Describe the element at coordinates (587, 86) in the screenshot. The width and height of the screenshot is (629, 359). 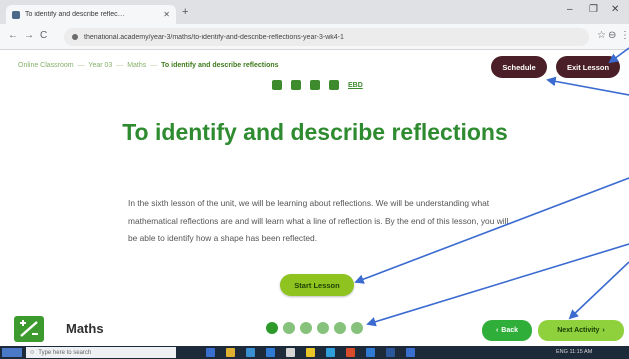
I see `arrow-to-schedule` at that location.